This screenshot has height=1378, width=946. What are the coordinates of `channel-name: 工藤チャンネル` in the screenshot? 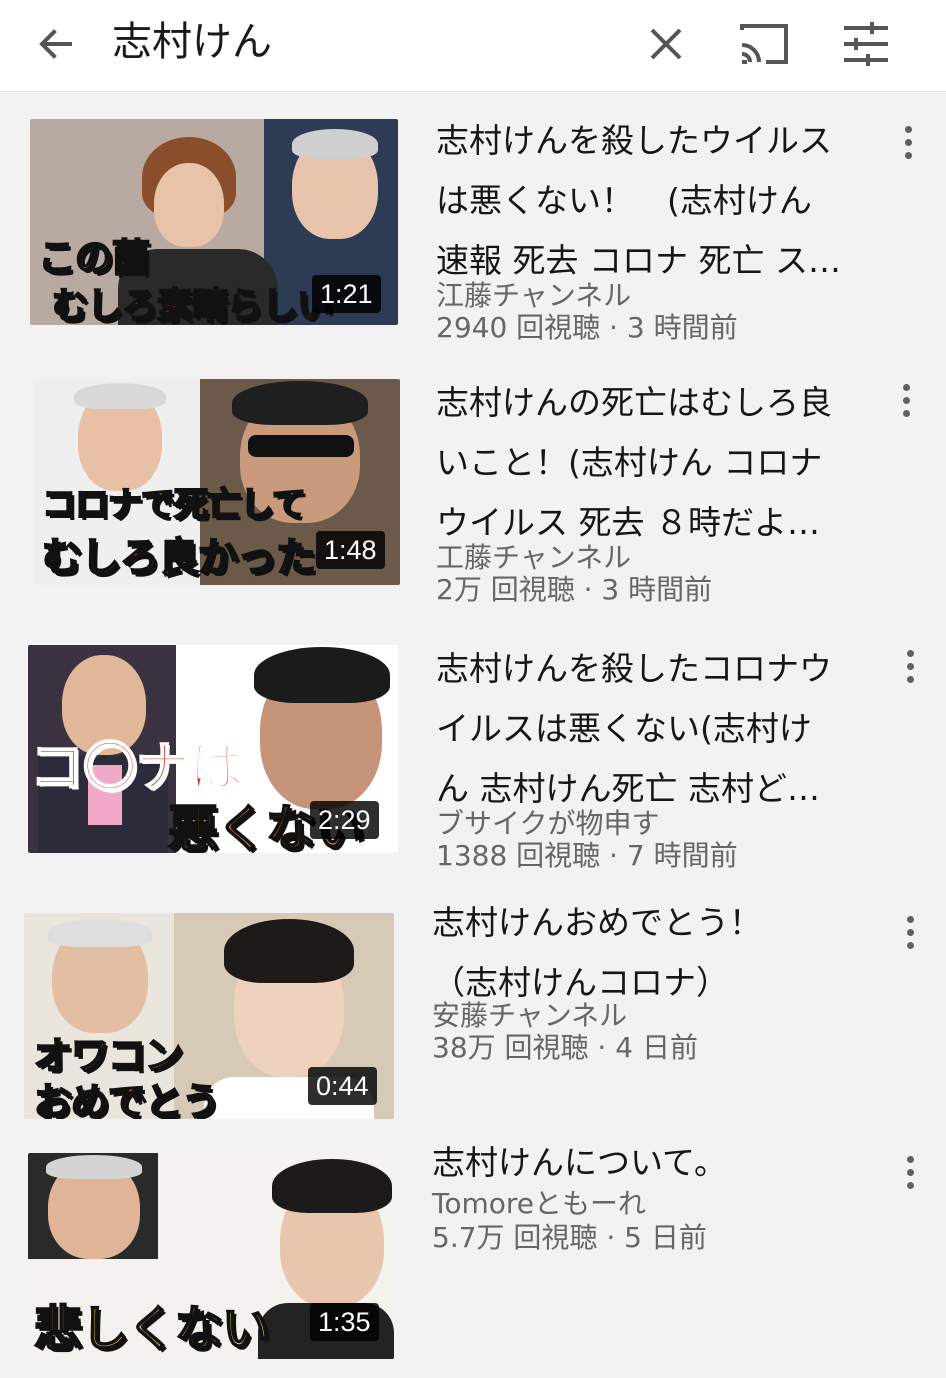 It's located at (533, 558).